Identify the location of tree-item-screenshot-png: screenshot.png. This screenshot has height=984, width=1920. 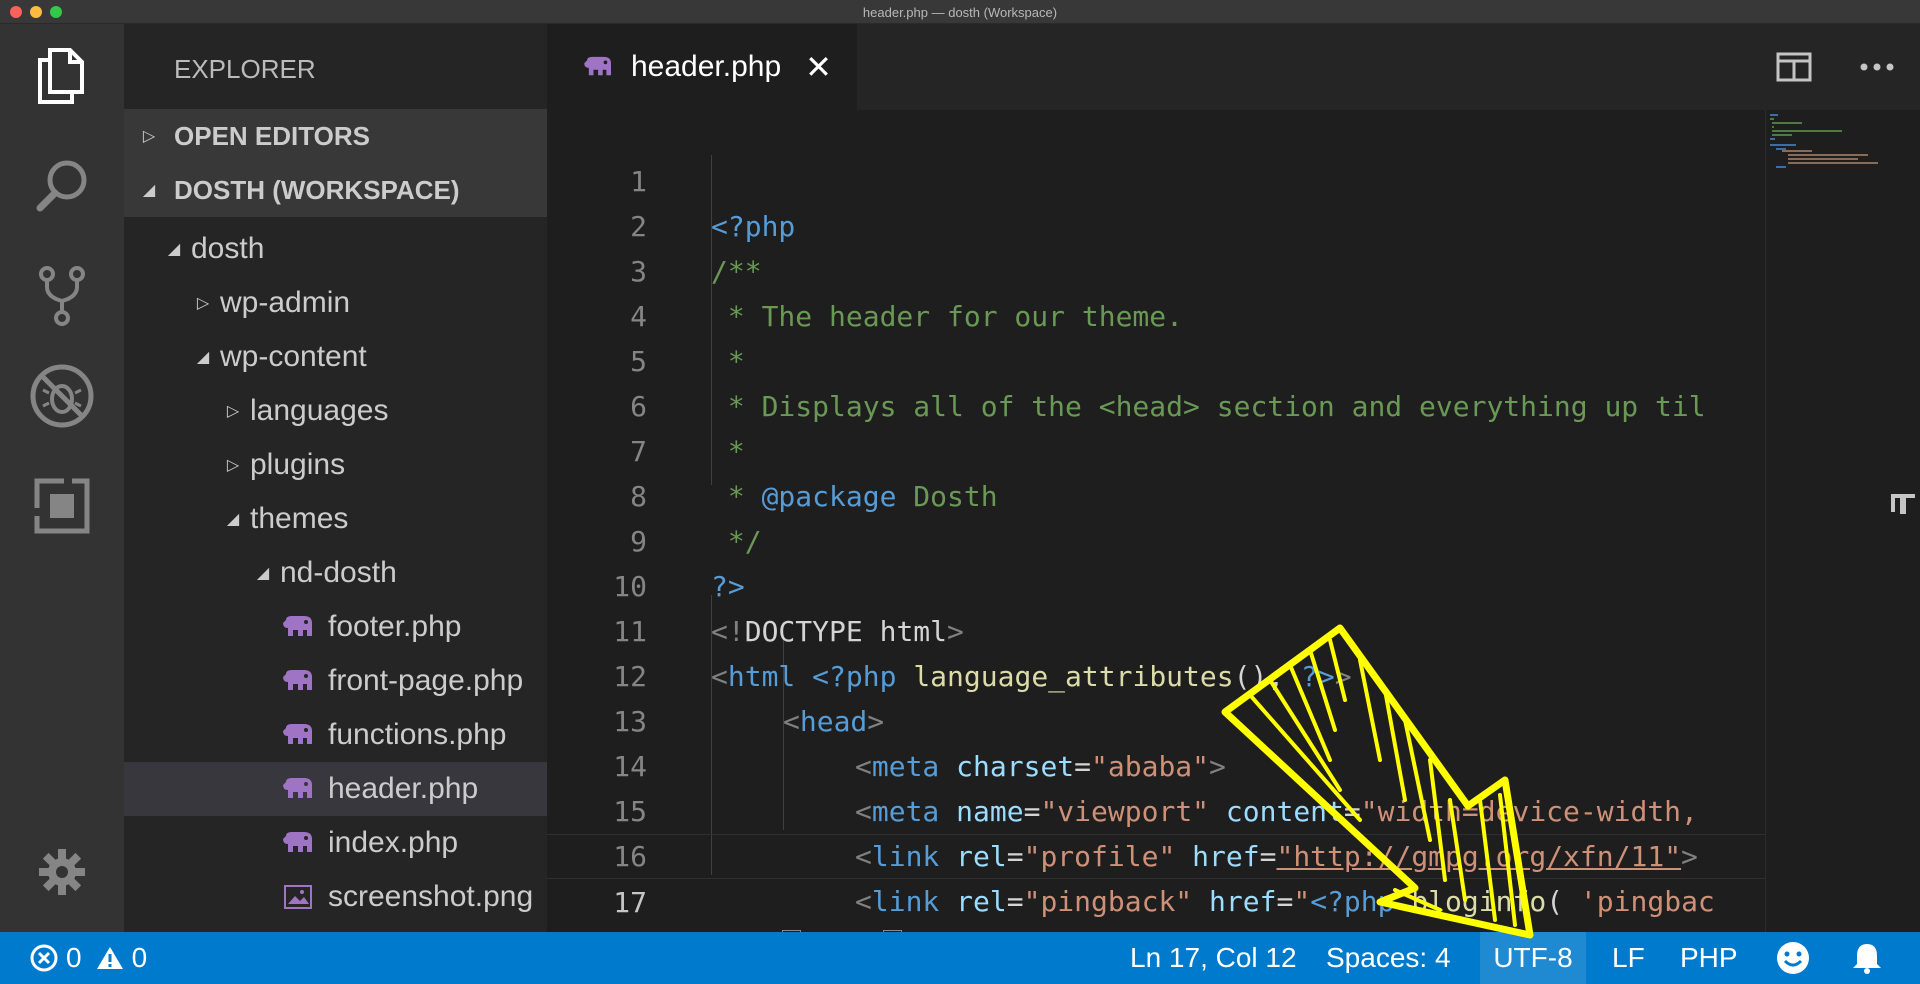
(335, 897).